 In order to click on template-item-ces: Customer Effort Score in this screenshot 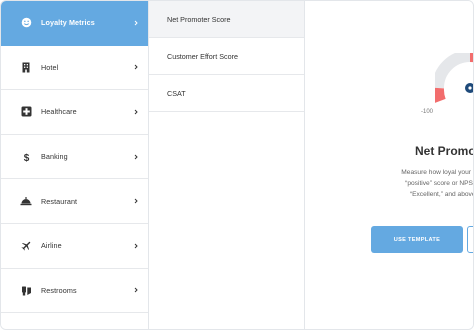, I will do `click(226, 56)`.